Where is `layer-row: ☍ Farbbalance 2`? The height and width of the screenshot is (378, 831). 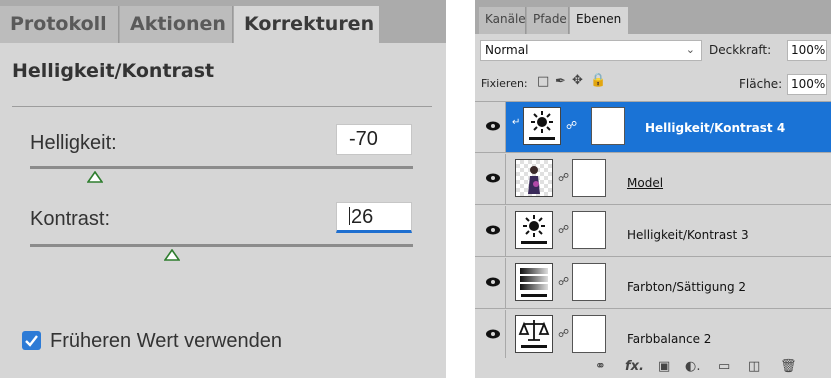 layer-row: ☍ Farbbalance 2 is located at coordinates (653, 335).